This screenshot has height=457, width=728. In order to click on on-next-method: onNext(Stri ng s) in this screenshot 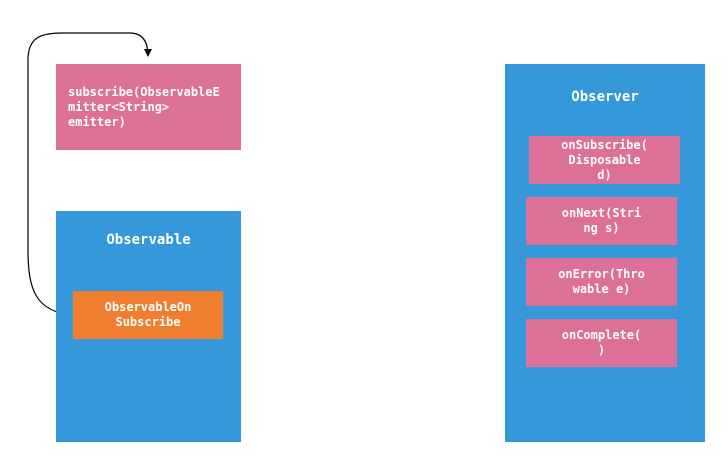, I will do `click(601, 221)`.